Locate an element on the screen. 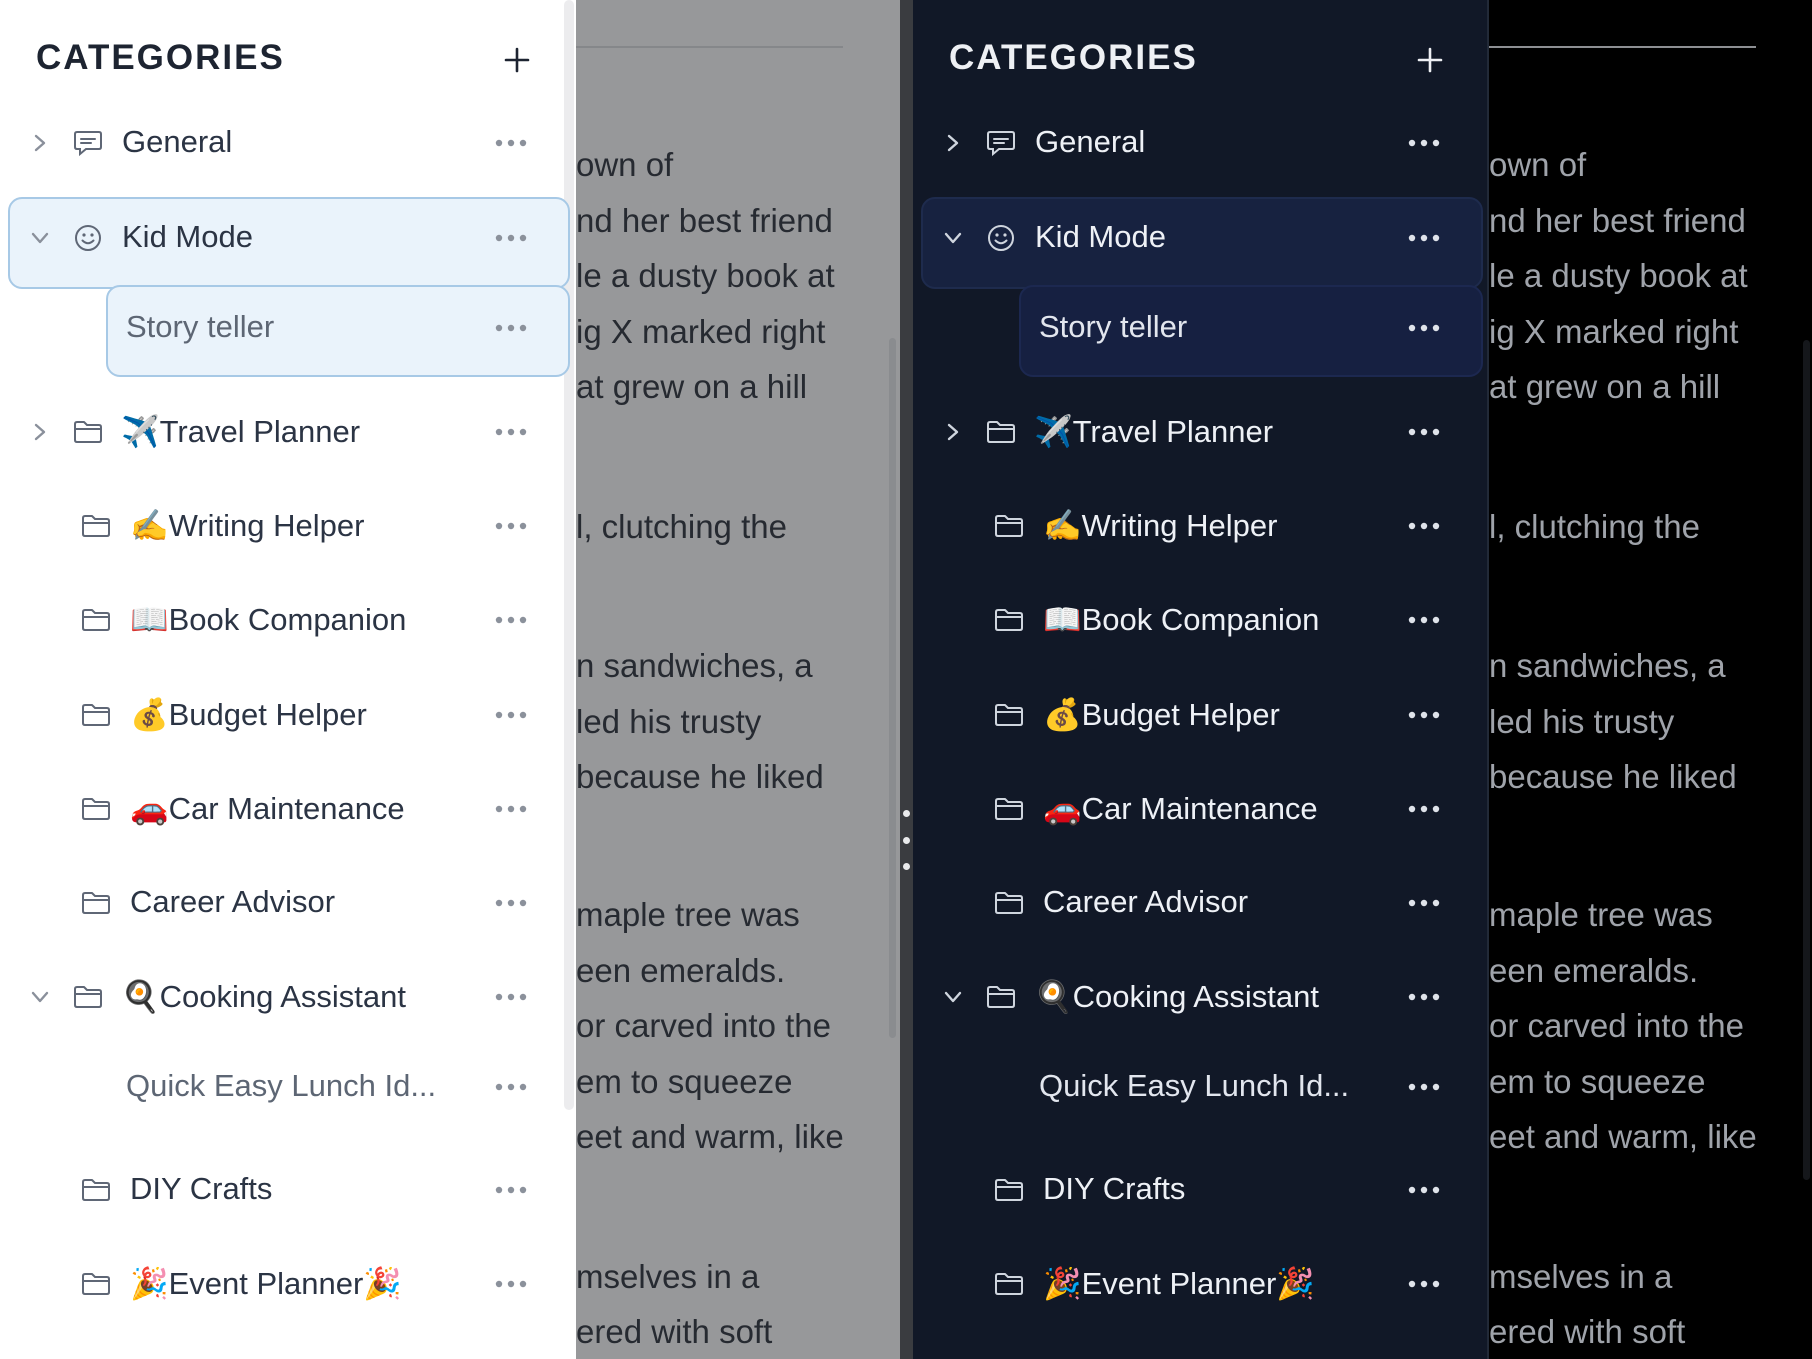 This screenshot has width=1812, height=1359. split-handle-icon is located at coordinates (906, 840).